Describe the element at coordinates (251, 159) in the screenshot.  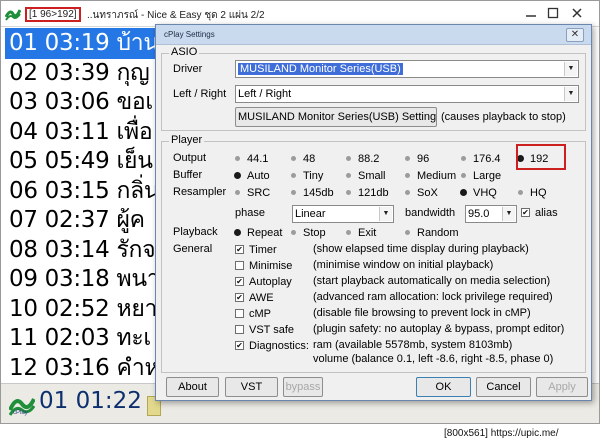
I see `output-radio-44-1: 44.1` at that location.